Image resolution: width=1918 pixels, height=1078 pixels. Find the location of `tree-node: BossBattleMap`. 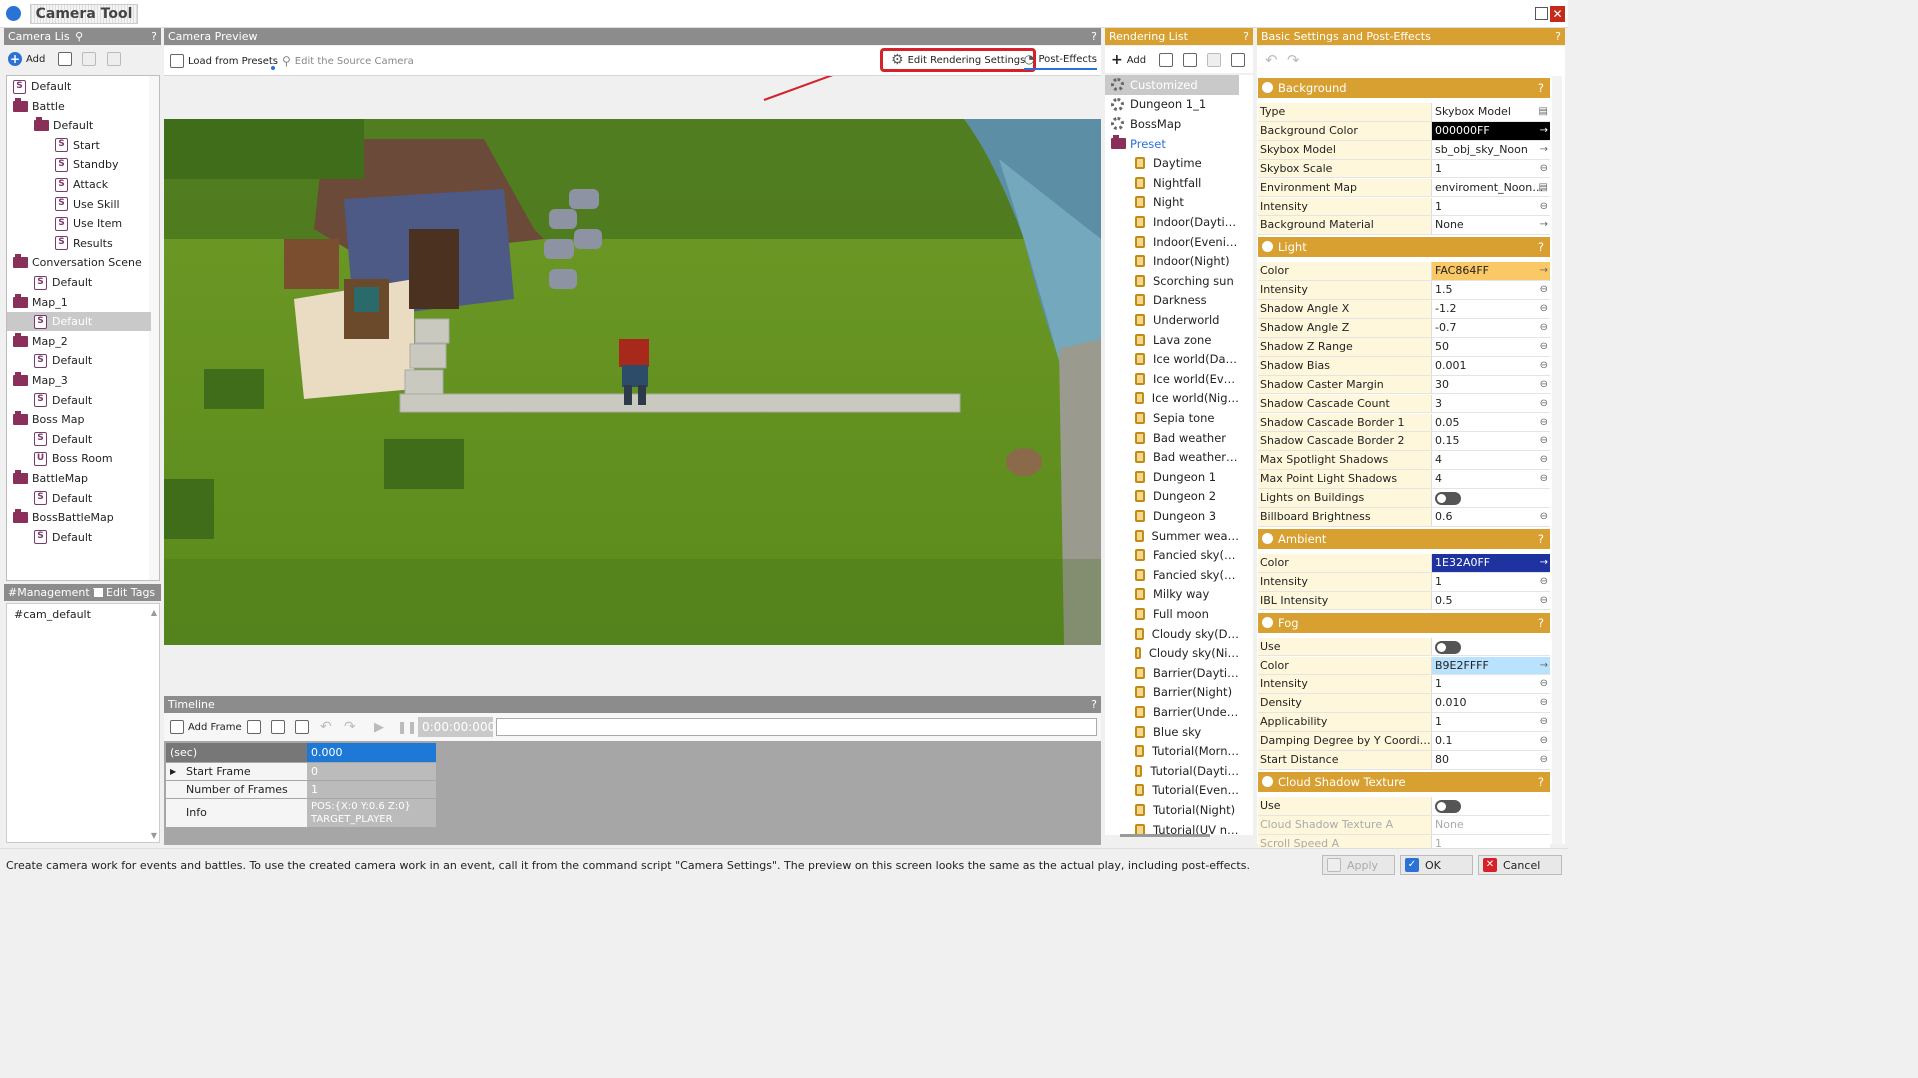

tree-node: BossBattleMap is located at coordinates (79, 517).